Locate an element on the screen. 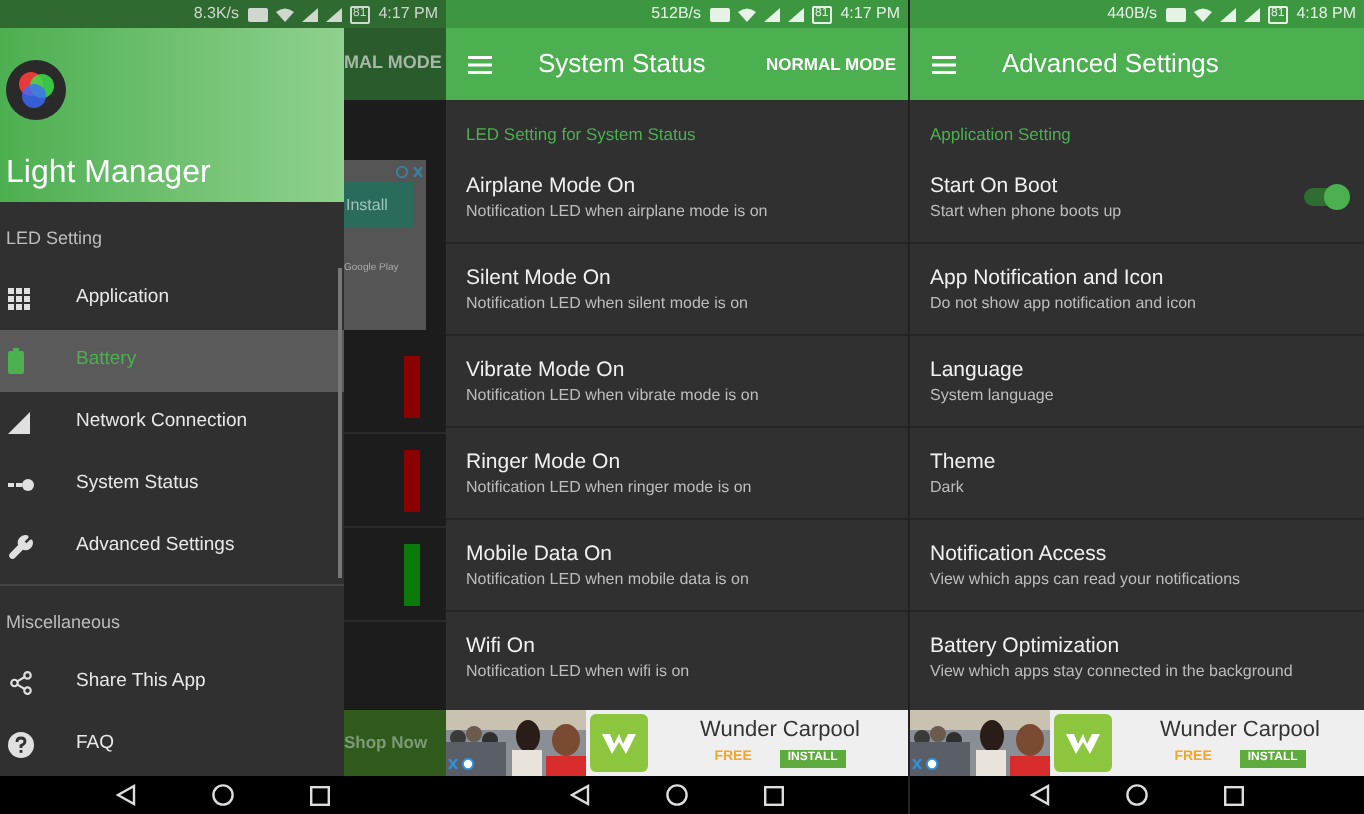 Image resolution: width=1364 pixels, height=814 pixels. battery-icon is located at coordinates (16, 361).